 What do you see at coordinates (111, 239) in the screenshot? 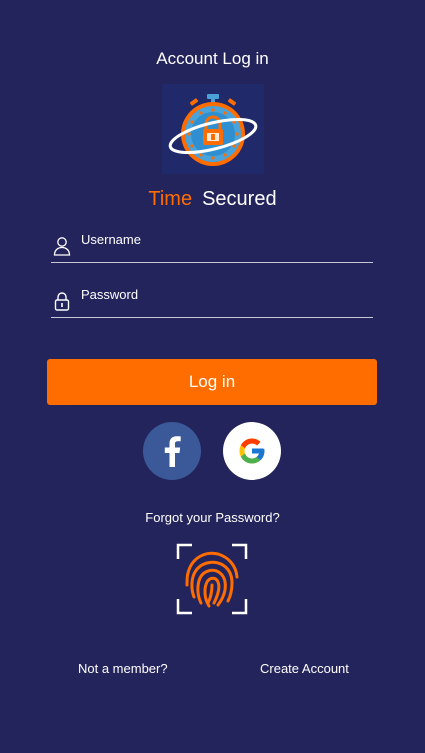
I see `username-label: Username` at bounding box center [111, 239].